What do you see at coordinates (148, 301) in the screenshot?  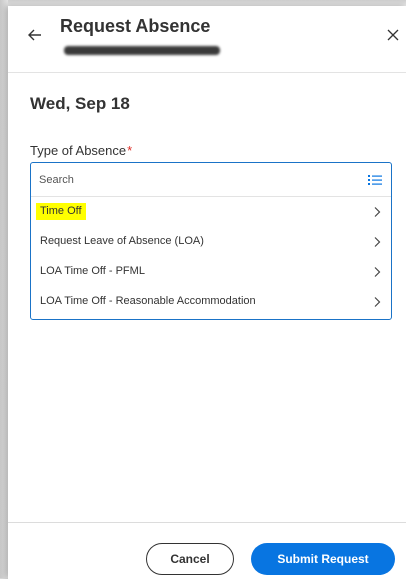 I see `option-label: LOA Time Off - Reasonable Accommodation` at bounding box center [148, 301].